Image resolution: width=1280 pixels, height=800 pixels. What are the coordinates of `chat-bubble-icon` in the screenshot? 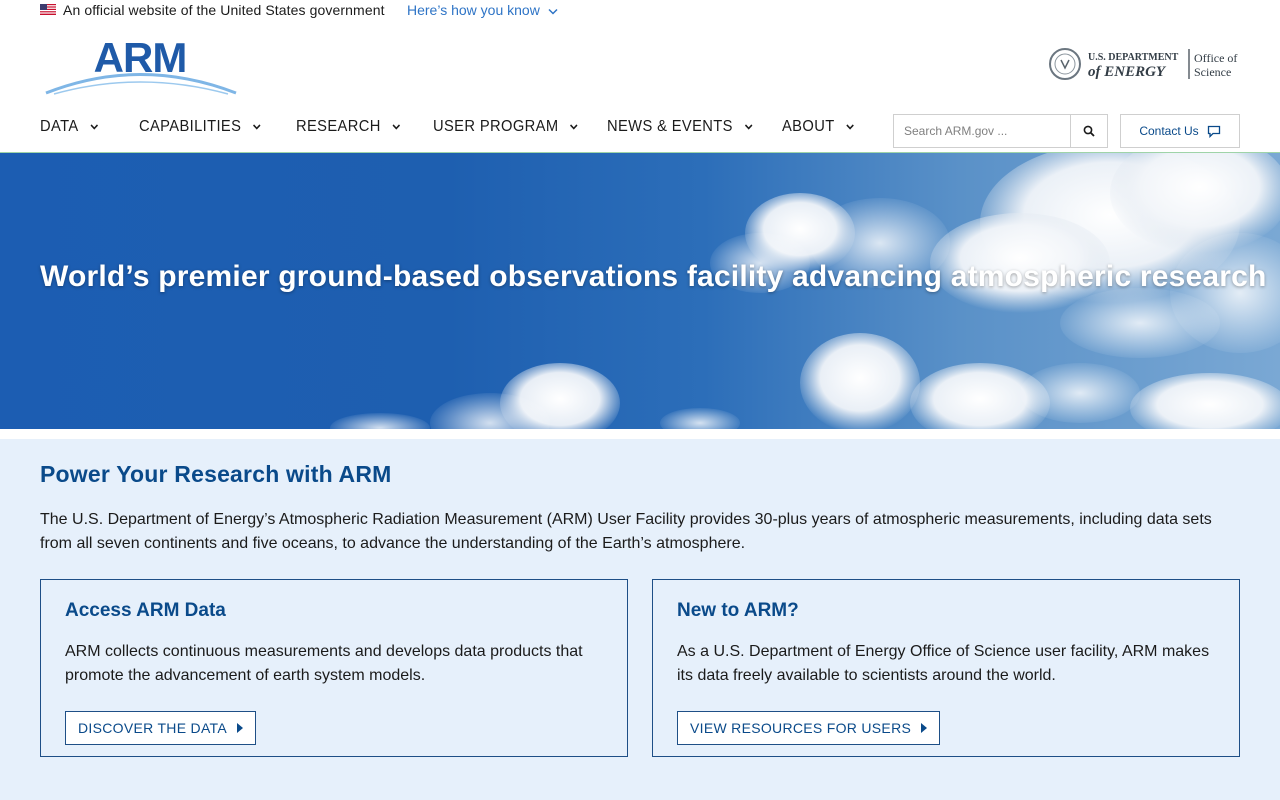 It's located at (1213, 131).